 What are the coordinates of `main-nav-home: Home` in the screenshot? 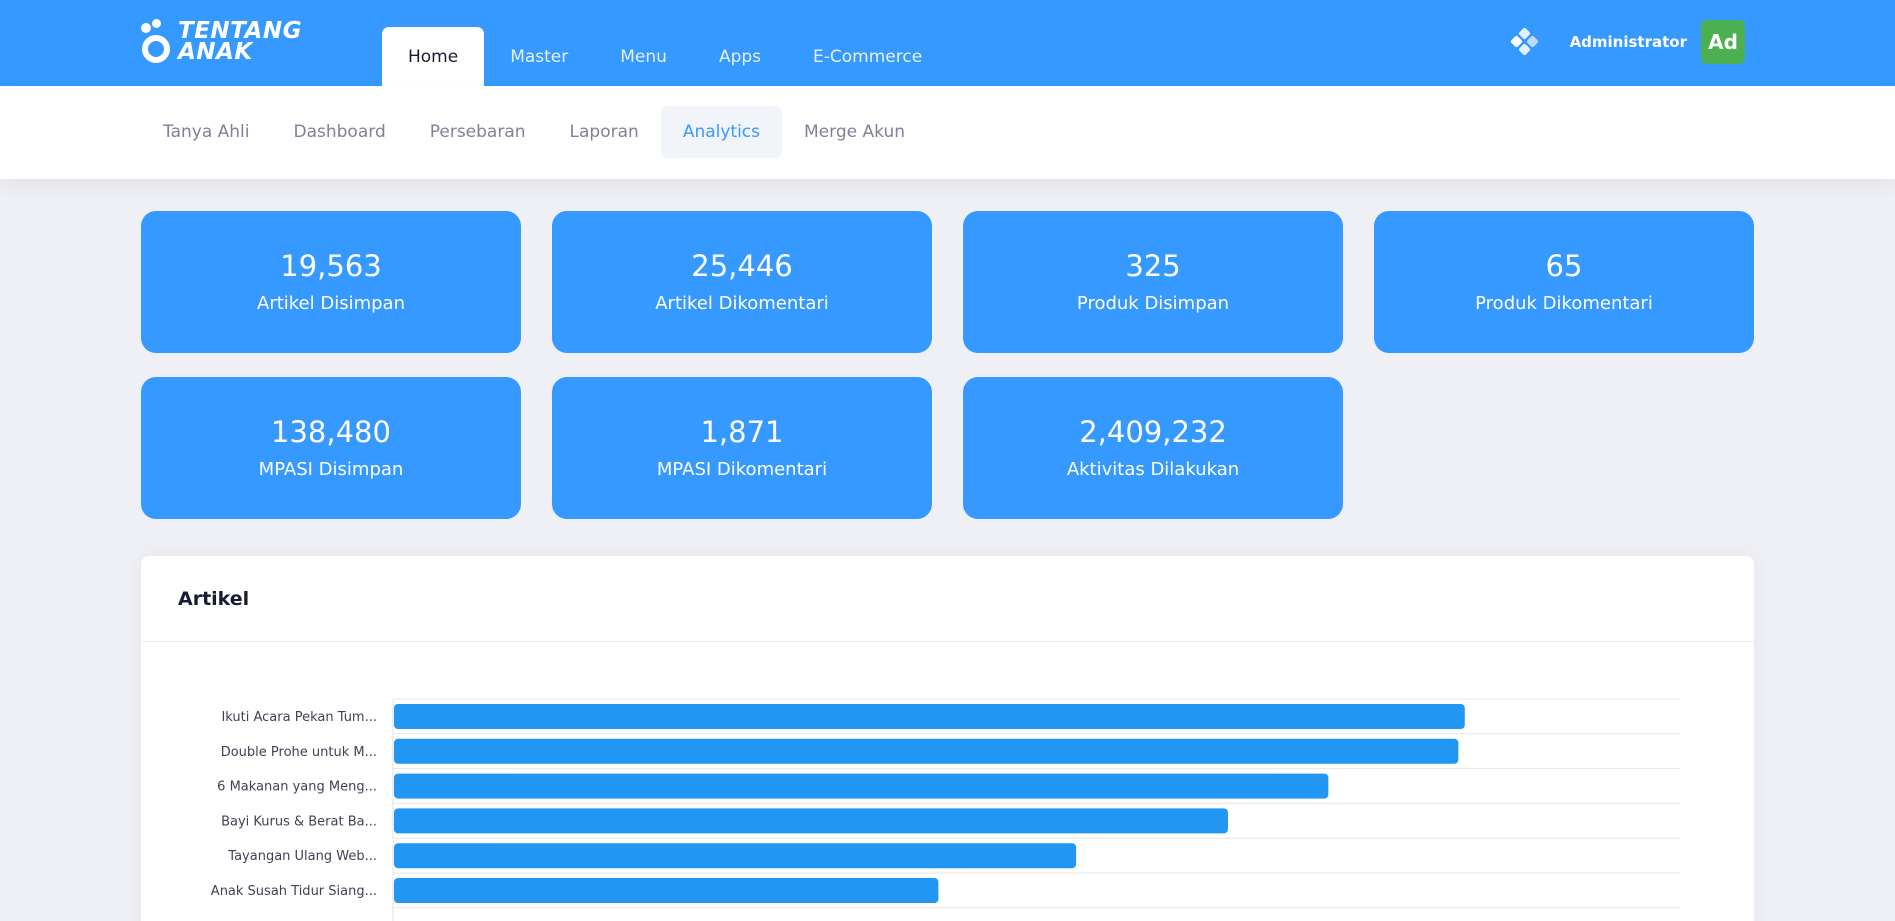 It's located at (433, 56).